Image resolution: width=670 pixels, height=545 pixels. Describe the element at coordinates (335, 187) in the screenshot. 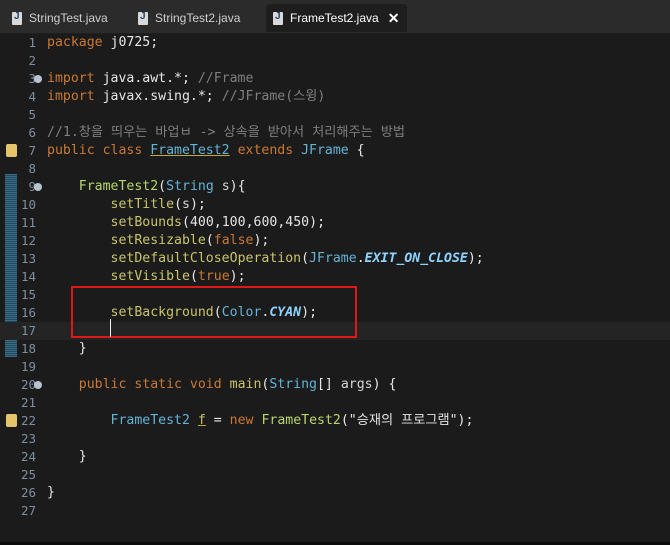

I see `code-line: 9 FrameTest2(String s){` at that location.